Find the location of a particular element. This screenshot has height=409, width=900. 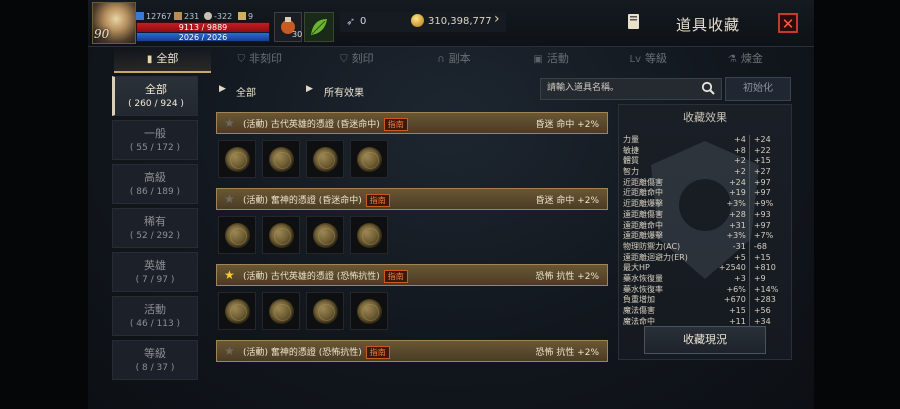

tab-level: Lv 等級 is located at coordinates (648, 60).